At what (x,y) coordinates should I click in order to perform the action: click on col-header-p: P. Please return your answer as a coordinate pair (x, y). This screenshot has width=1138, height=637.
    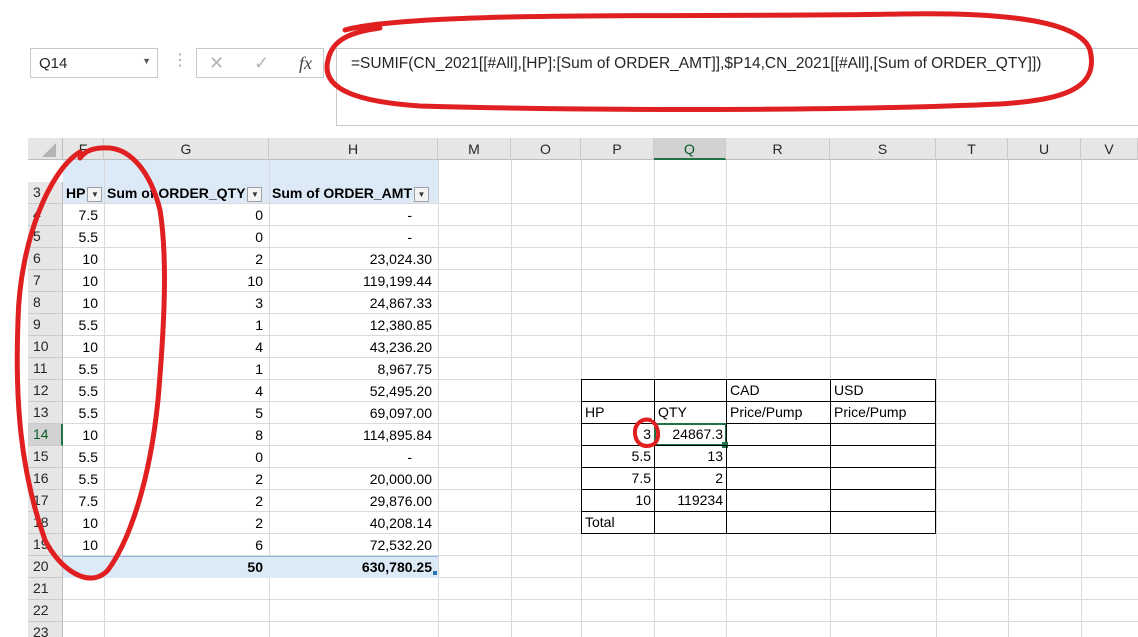
    Looking at the image, I should click on (617, 149).